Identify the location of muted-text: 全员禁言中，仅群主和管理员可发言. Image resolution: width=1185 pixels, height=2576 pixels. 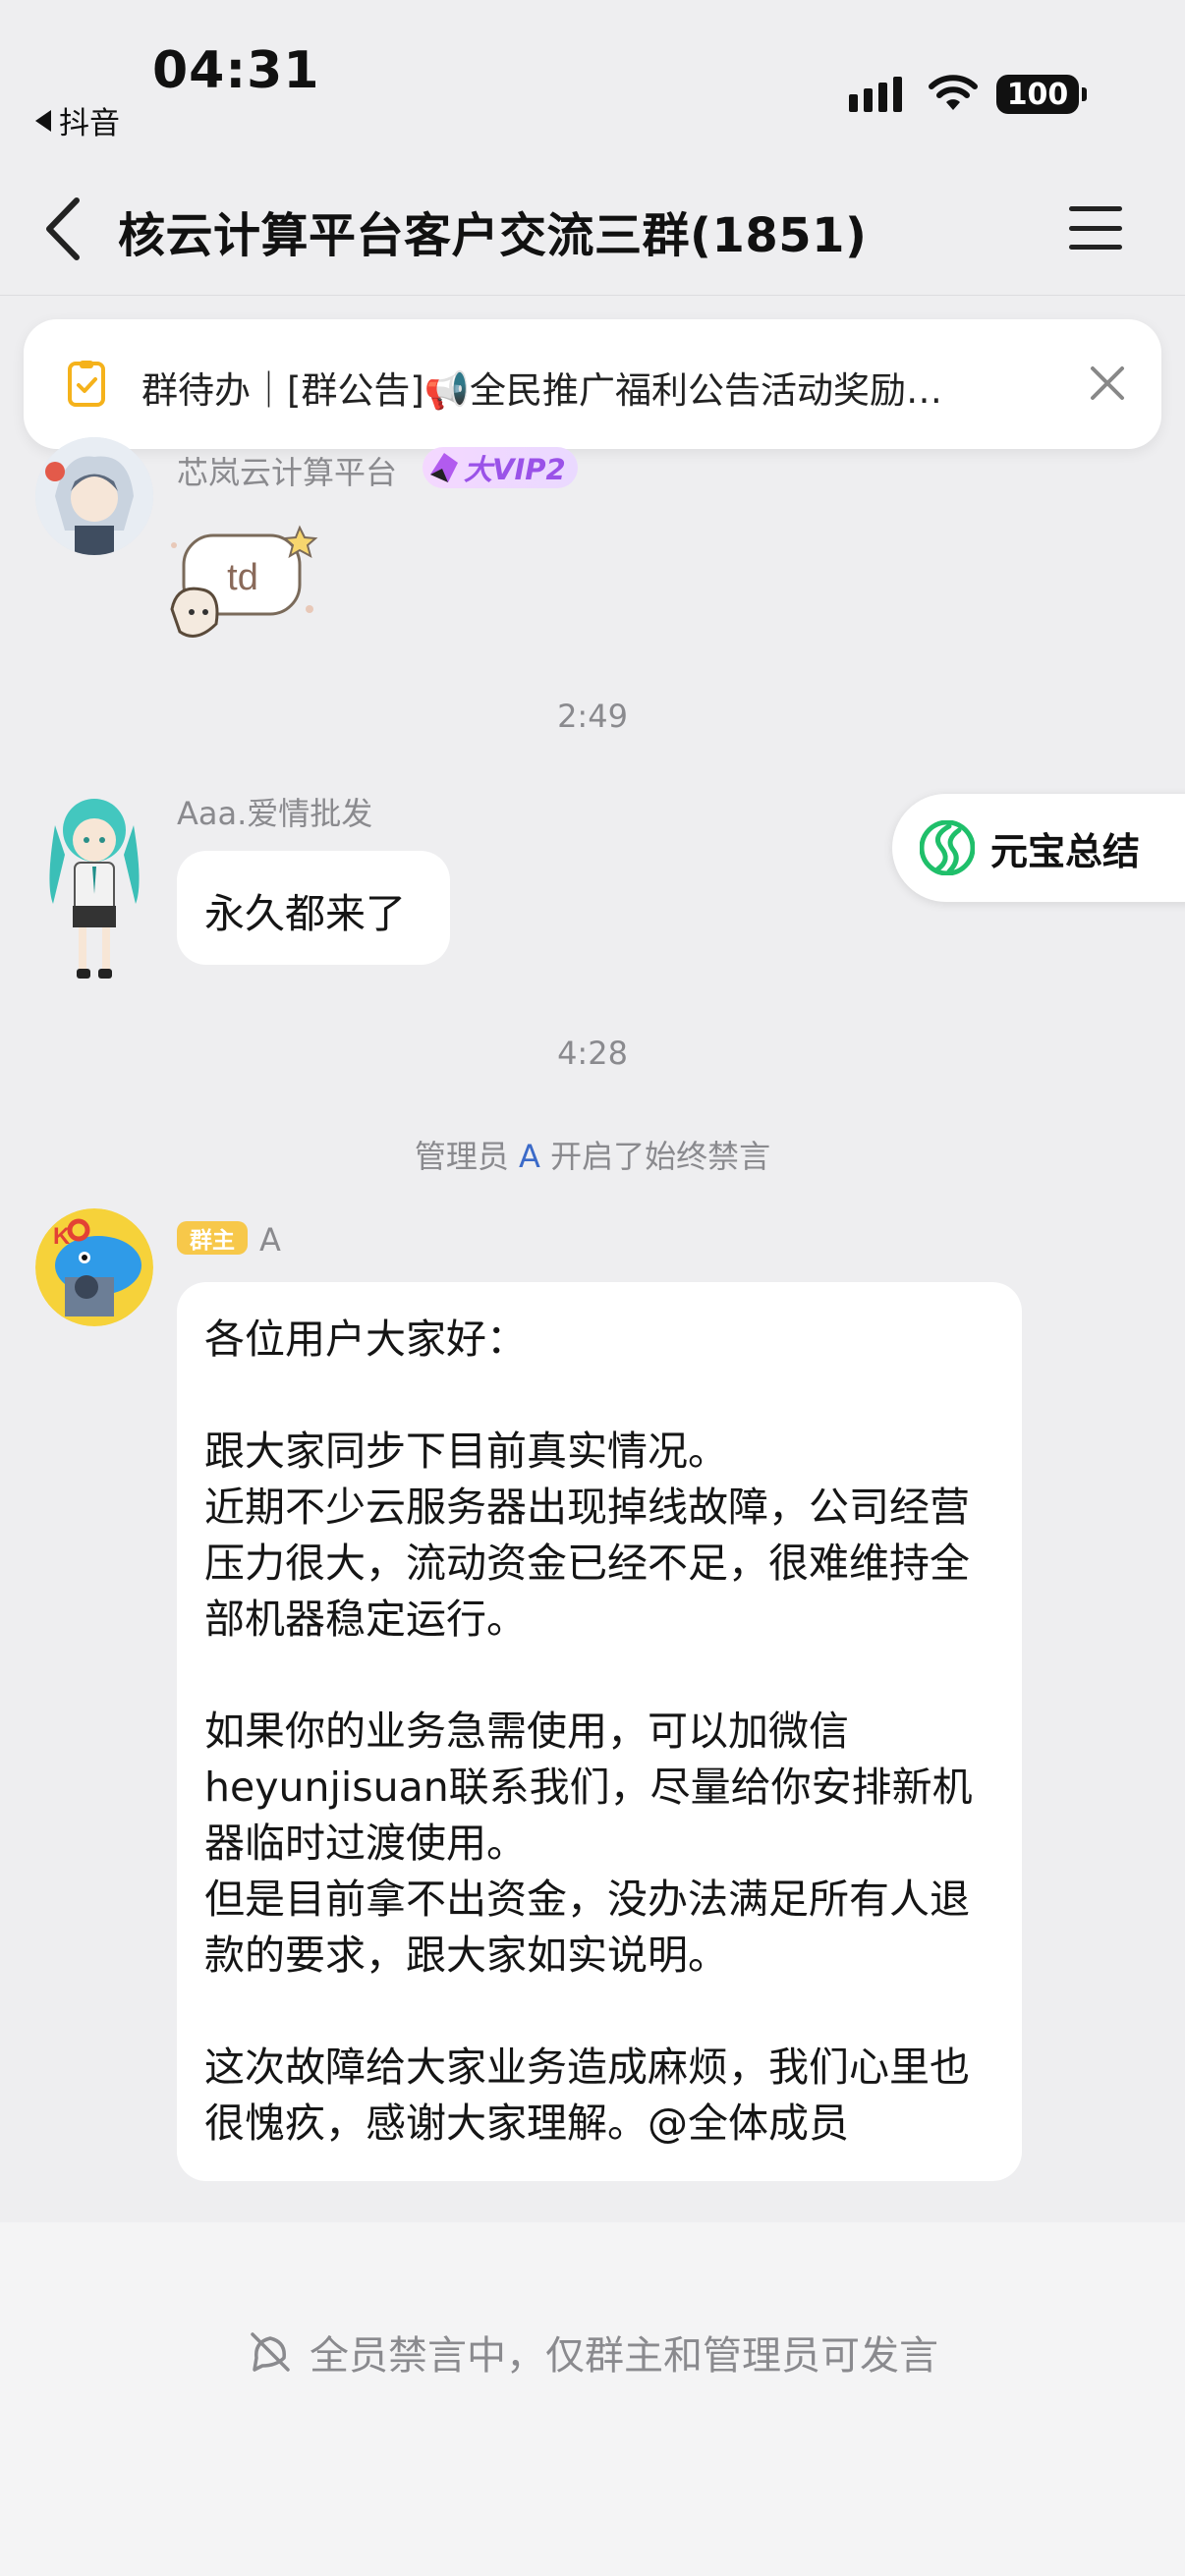
(624, 2356).